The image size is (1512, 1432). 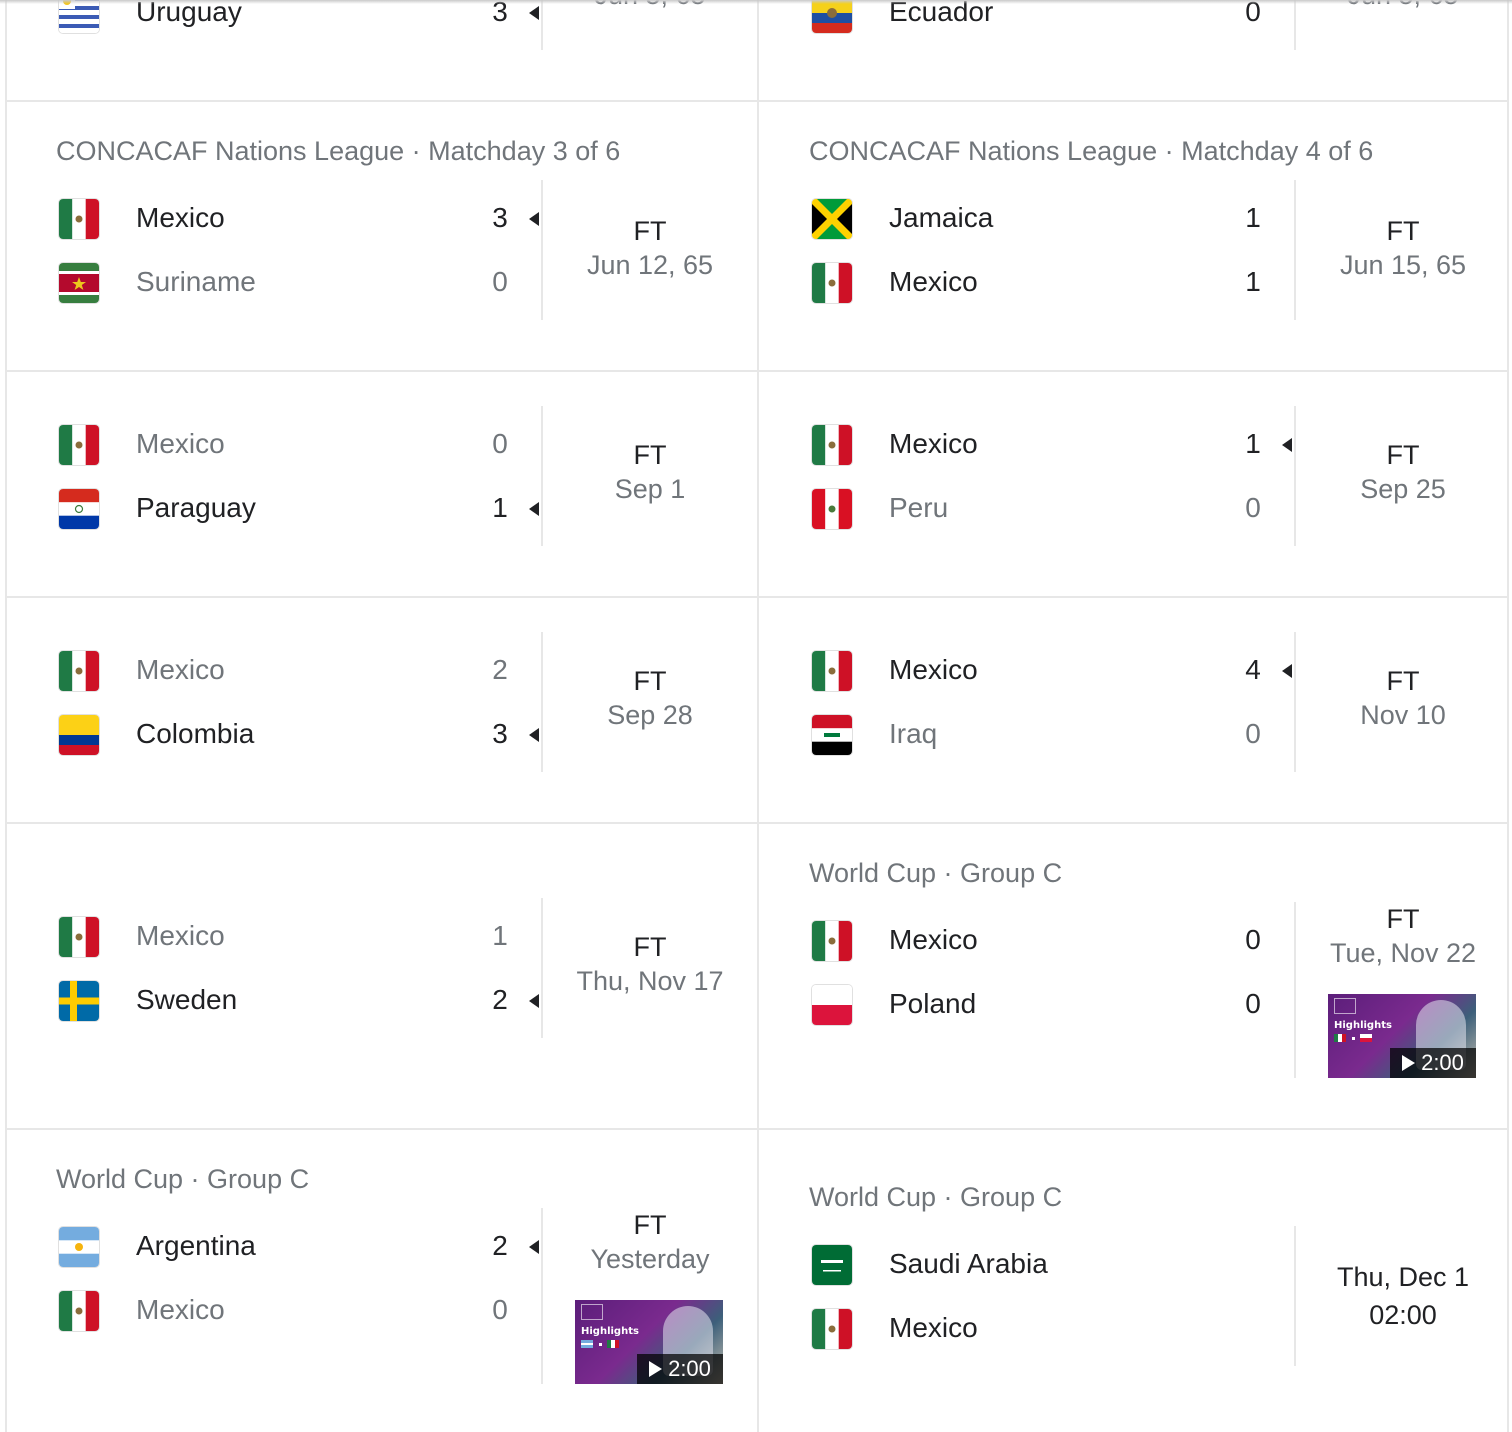 What do you see at coordinates (968, 1263) in the screenshot?
I see `team-name: Saudi Arabia` at bounding box center [968, 1263].